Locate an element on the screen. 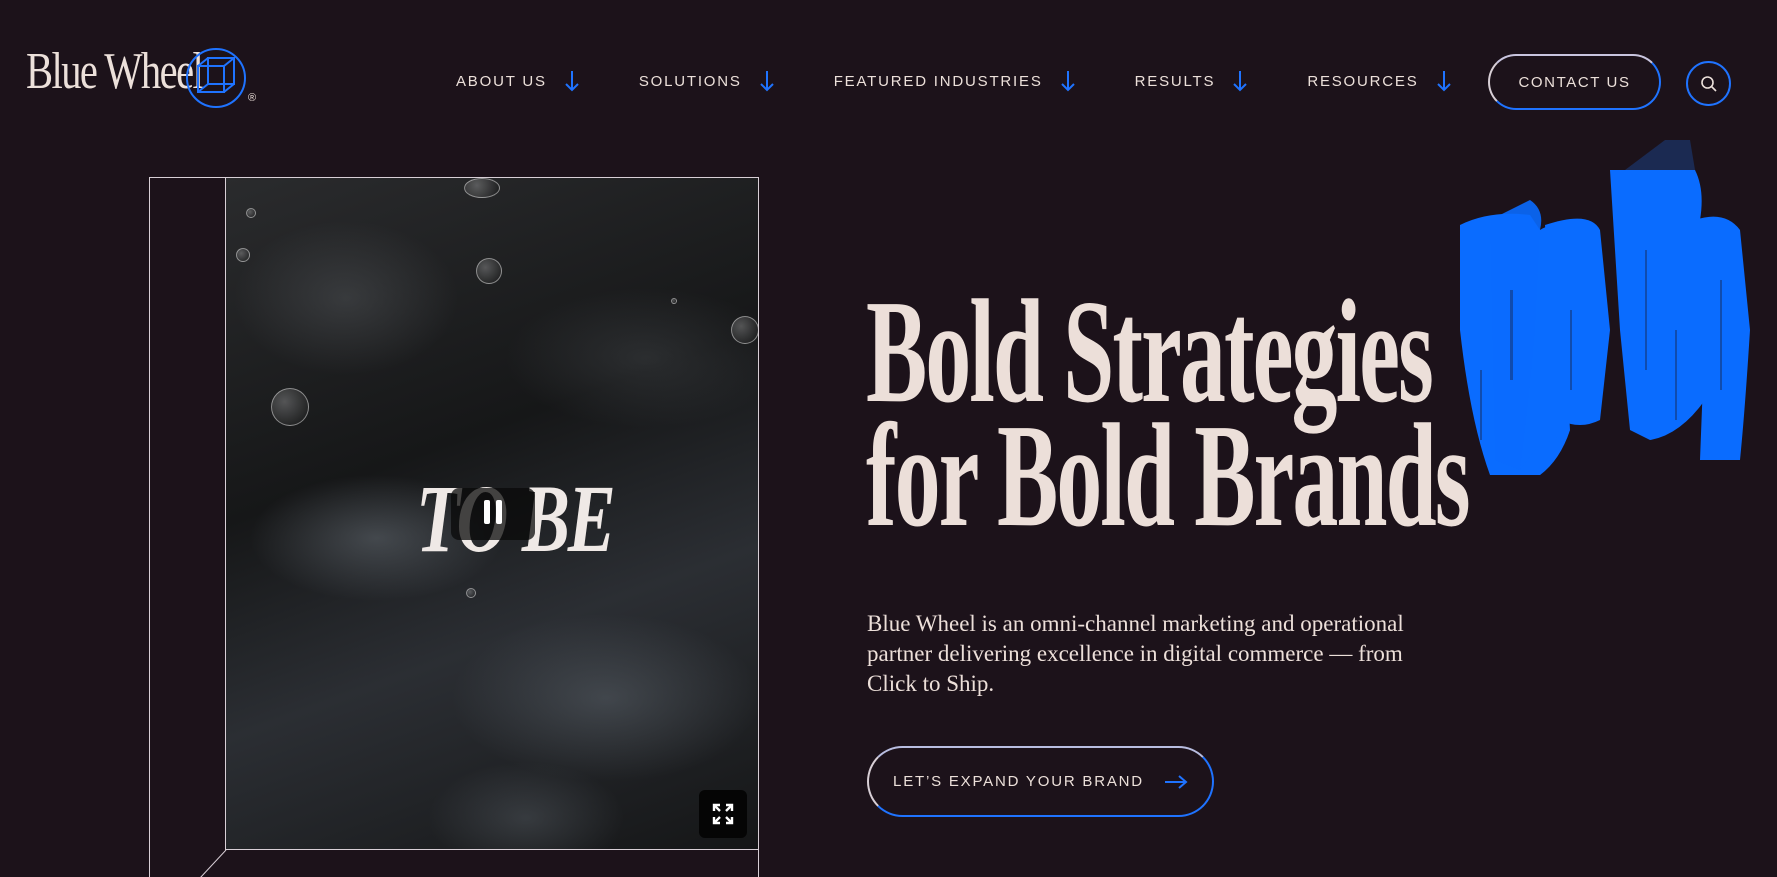 This screenshot has height=877, width=1777. fullscreen-button is located at coordinates (723, 814).